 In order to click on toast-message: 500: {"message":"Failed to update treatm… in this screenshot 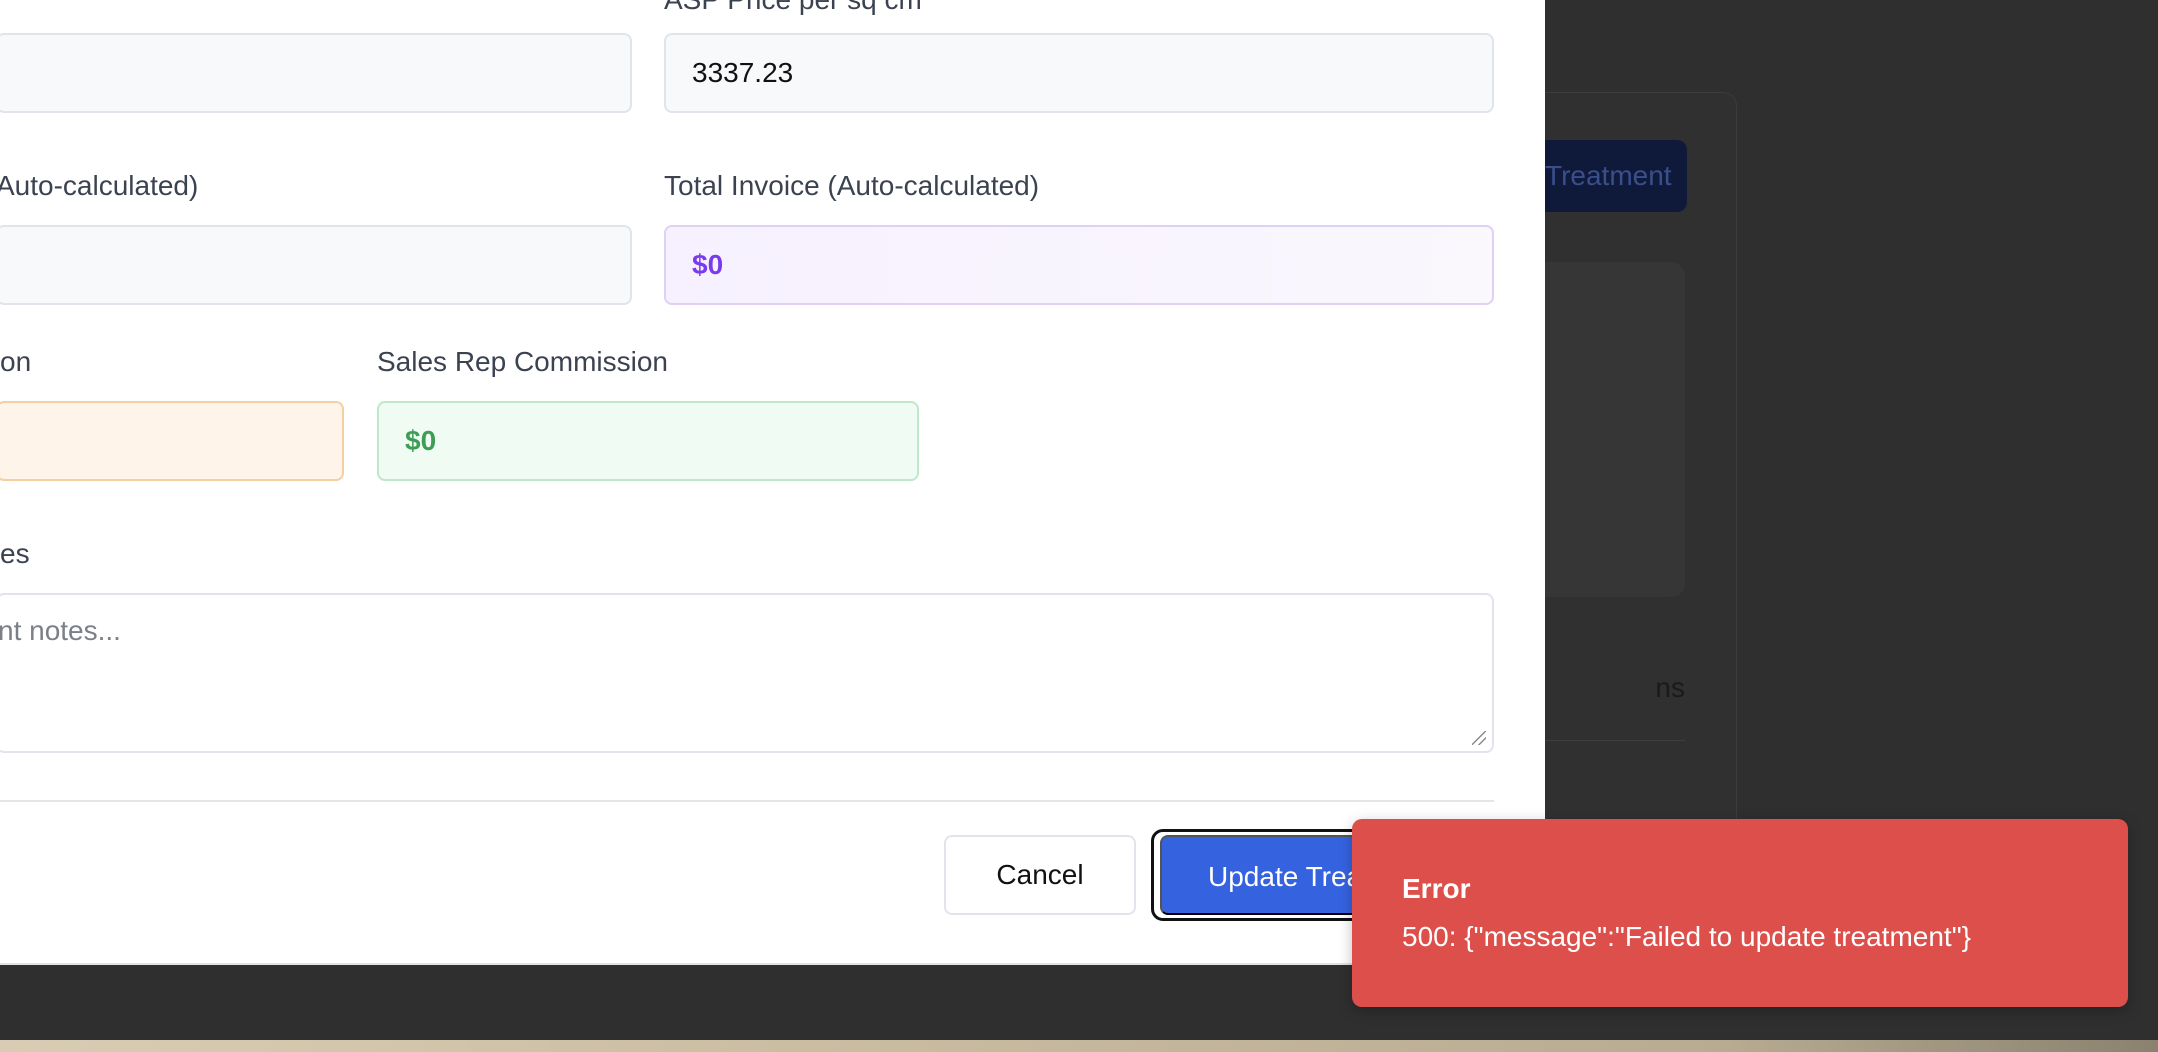, I will do `click(1686, 936)`.